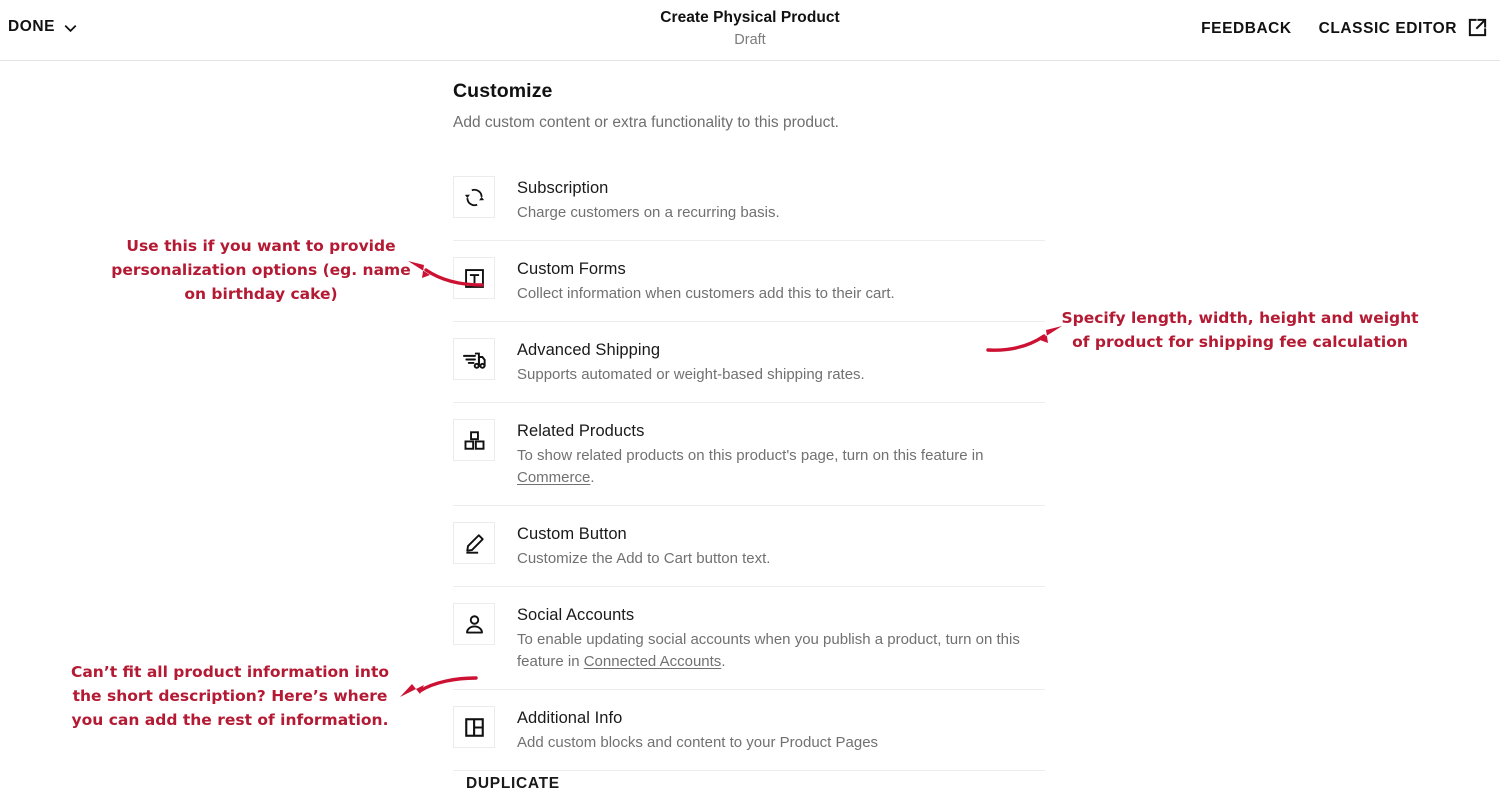 The image size is (1500, 800). I want to click on option-description: Charge customers on a recurring basis., so click(648, 212).